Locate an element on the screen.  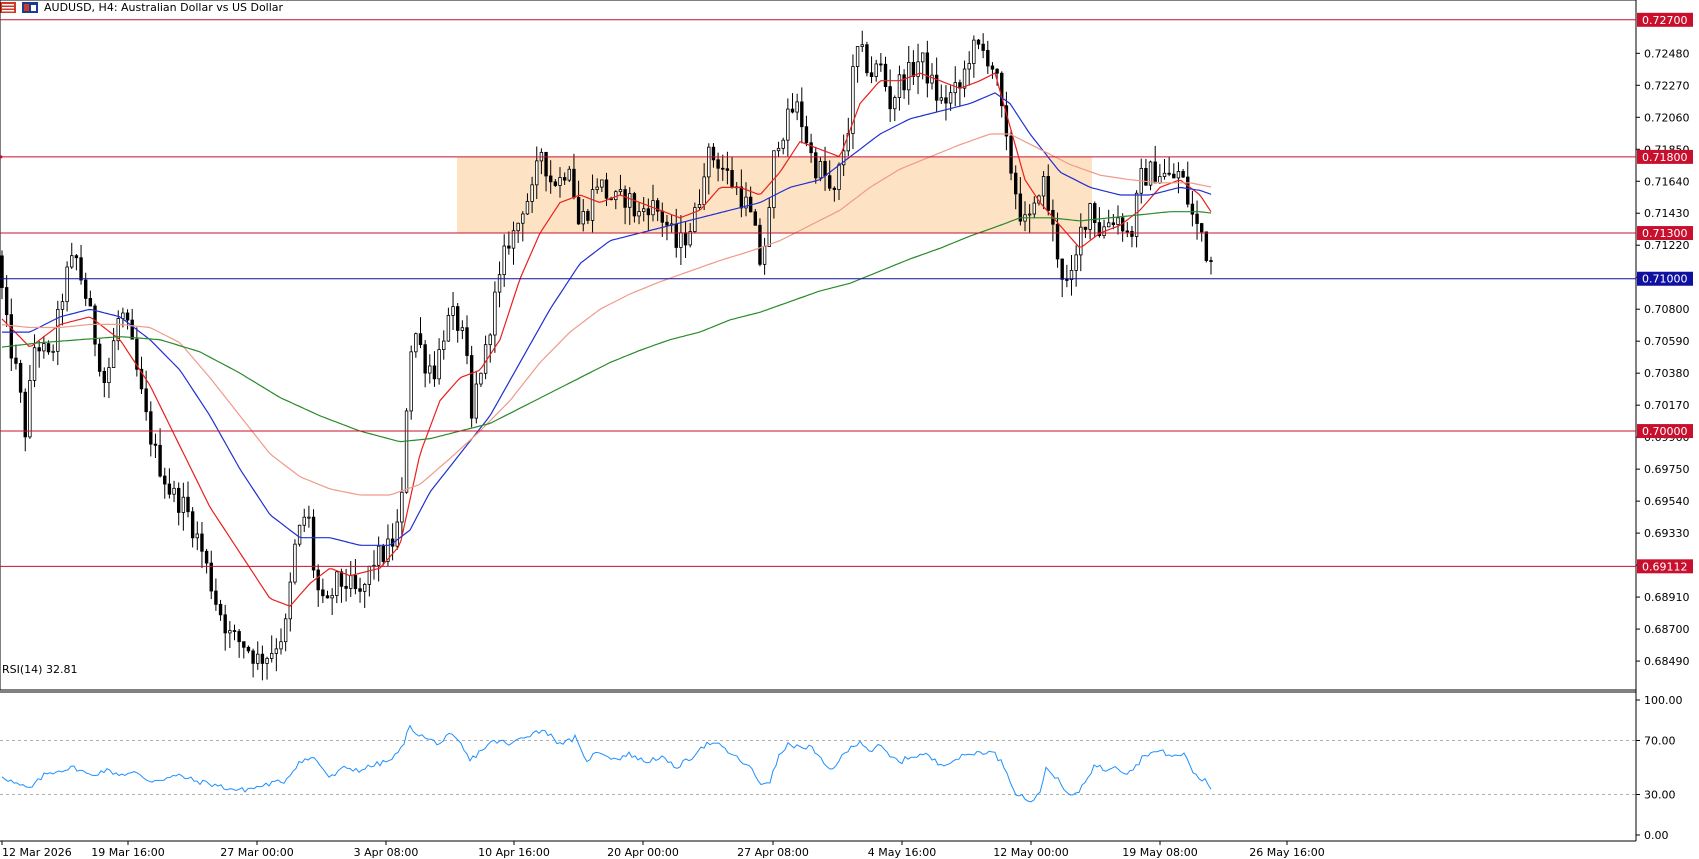
time-tick-label: 12 May 00:00 is located at coordinates (1030, 852).